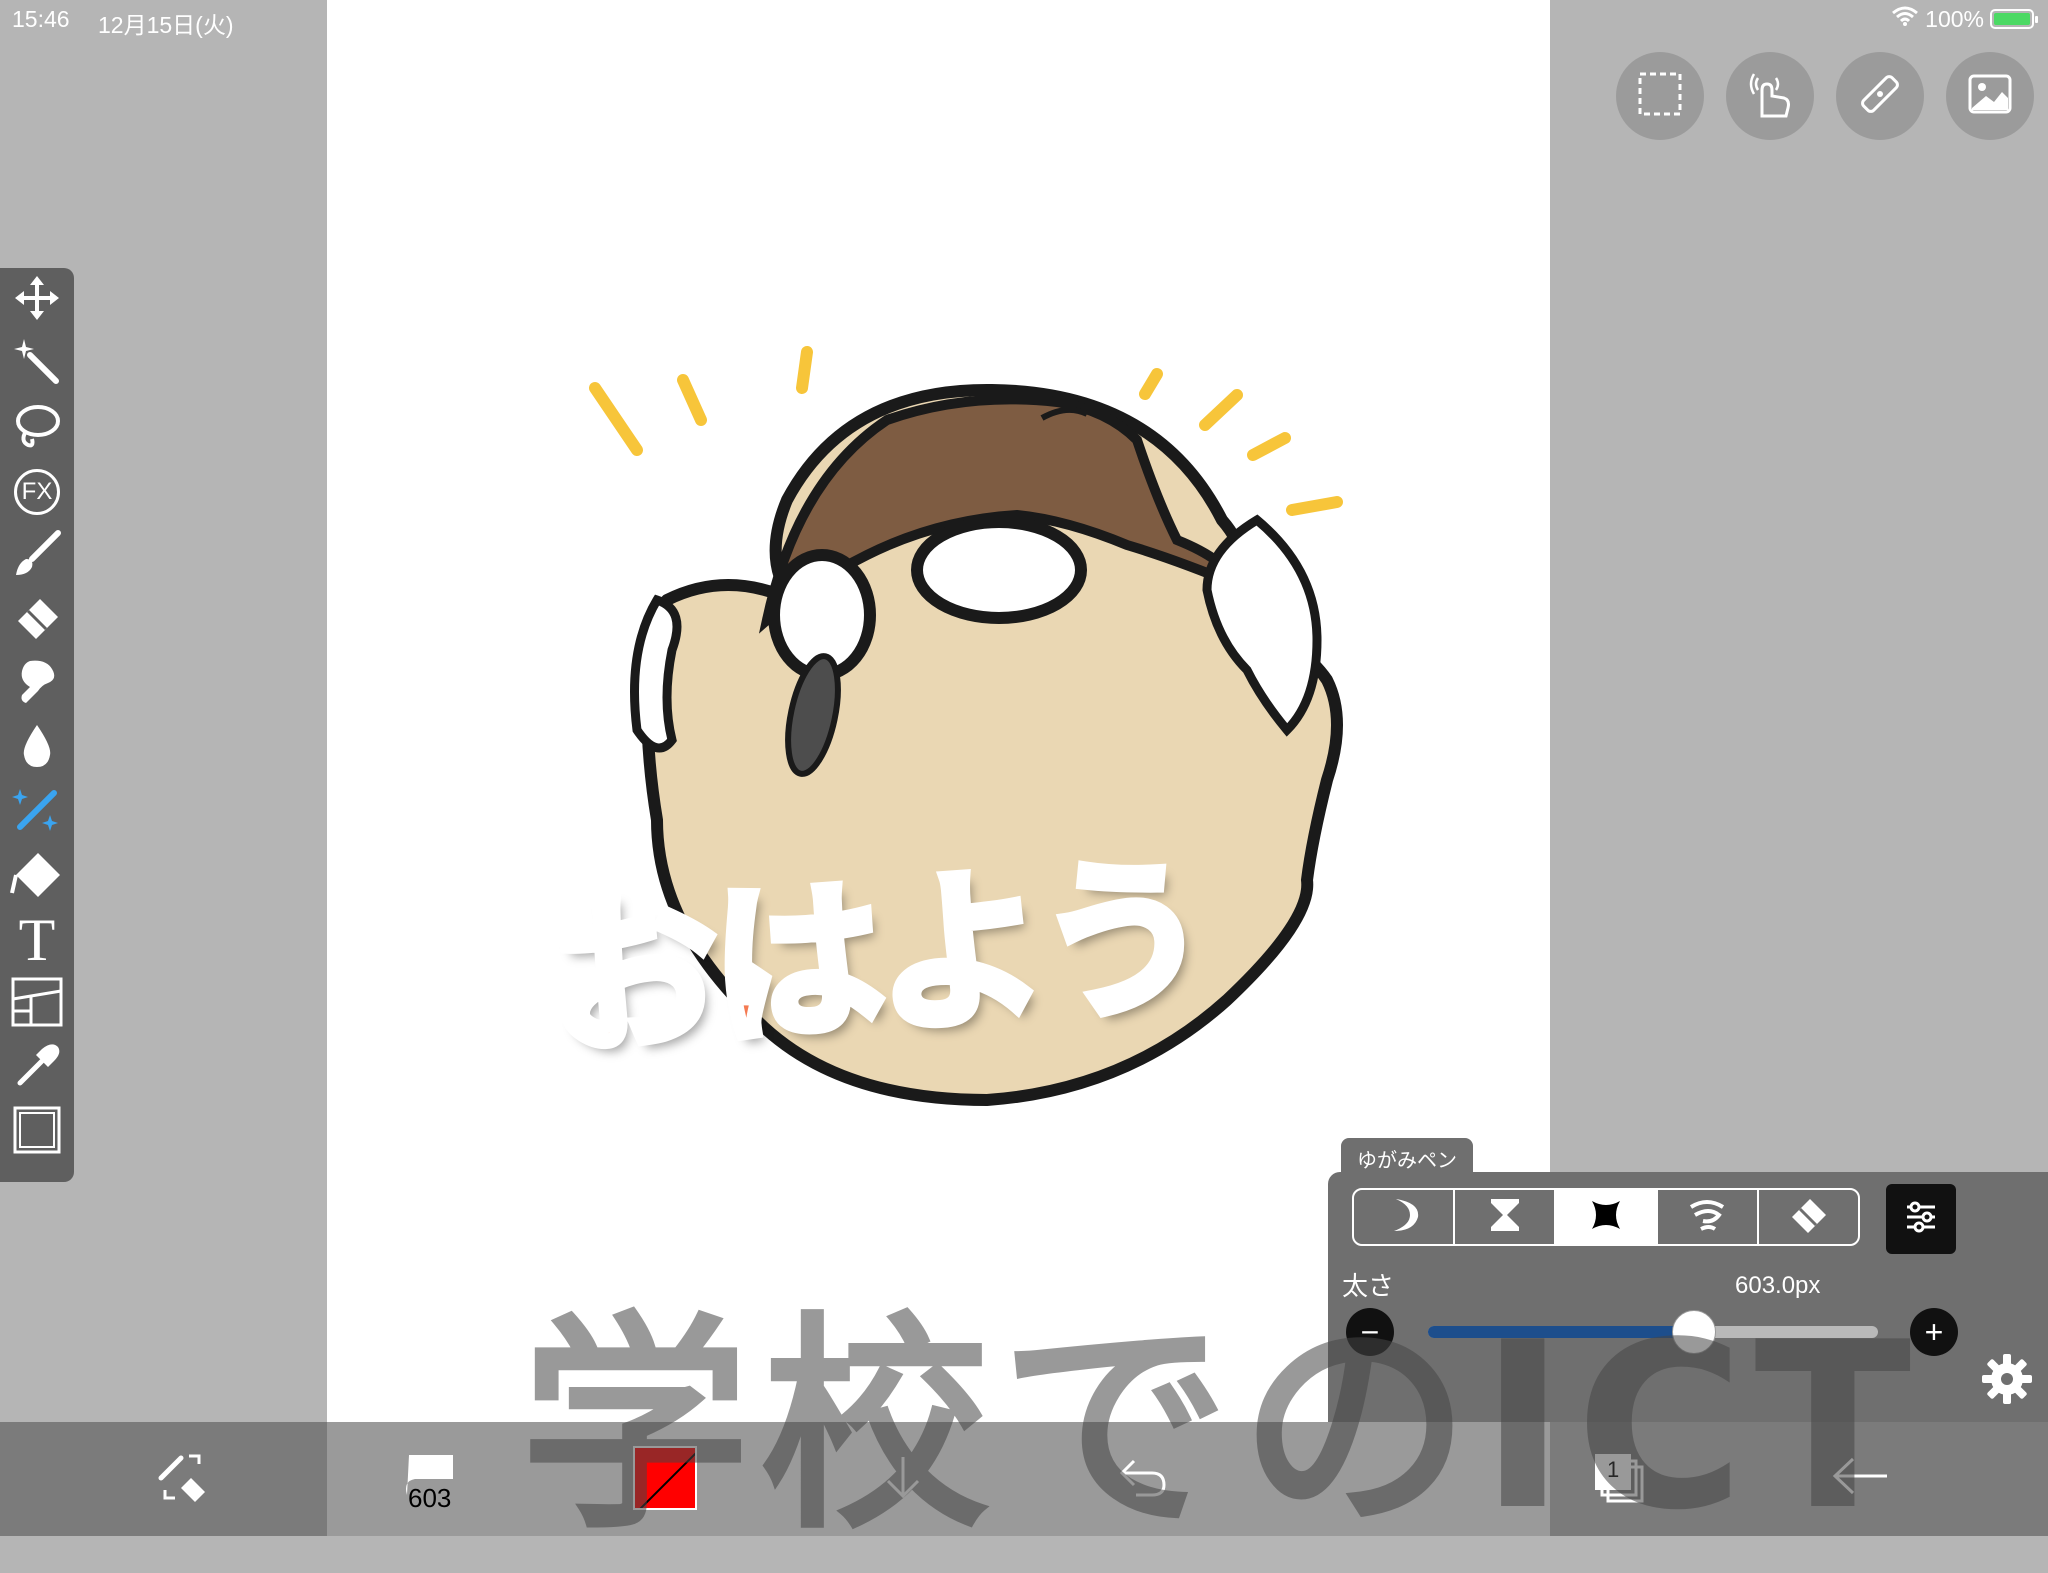 This screenshot has width=2048, height=1573. I want to click on ruler-button, so click(1880, 96).